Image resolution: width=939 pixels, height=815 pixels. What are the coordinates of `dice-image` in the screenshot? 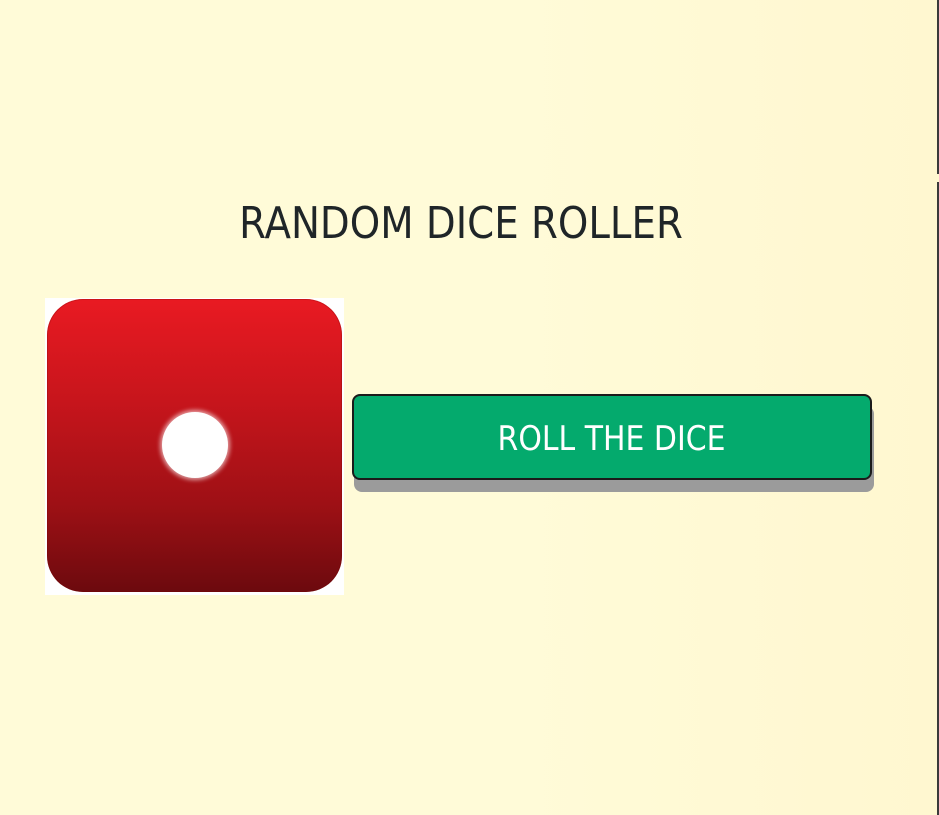 It's located at (194, 446).